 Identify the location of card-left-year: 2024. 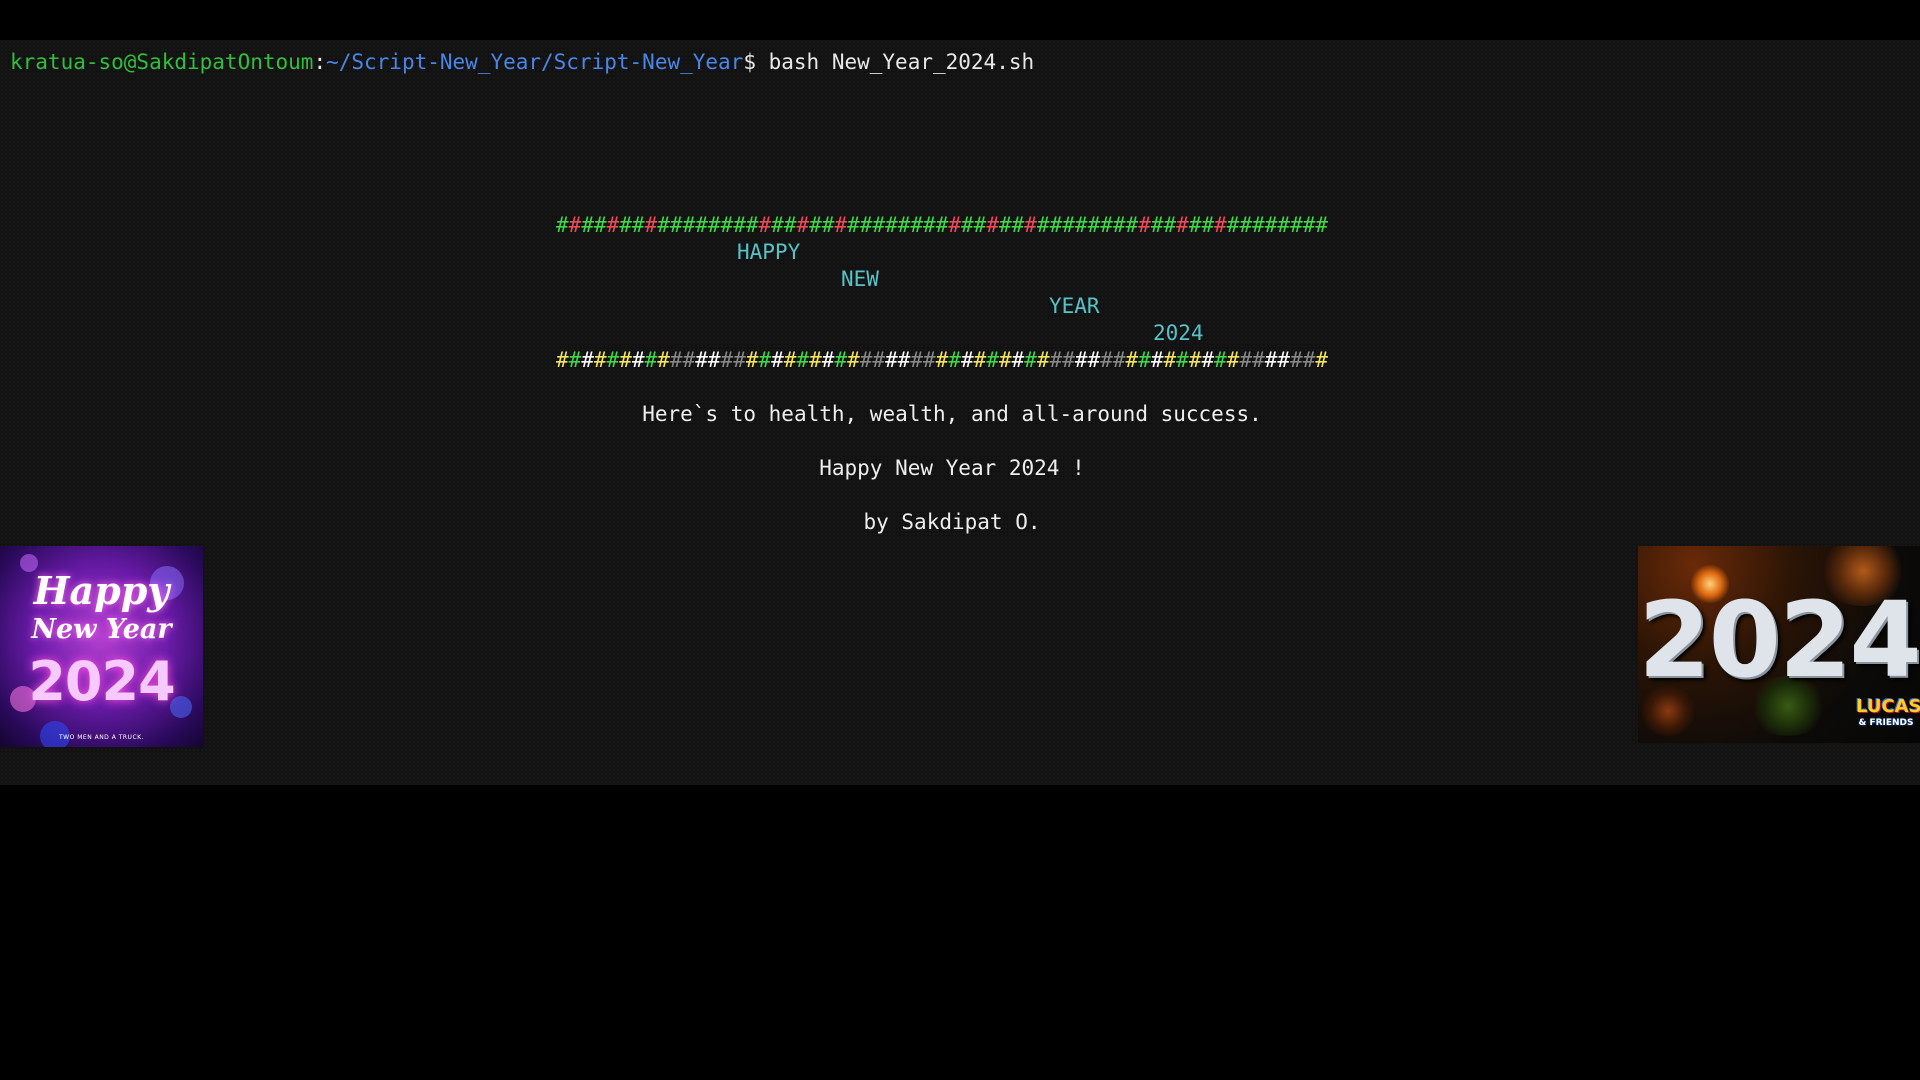
(101, 681).